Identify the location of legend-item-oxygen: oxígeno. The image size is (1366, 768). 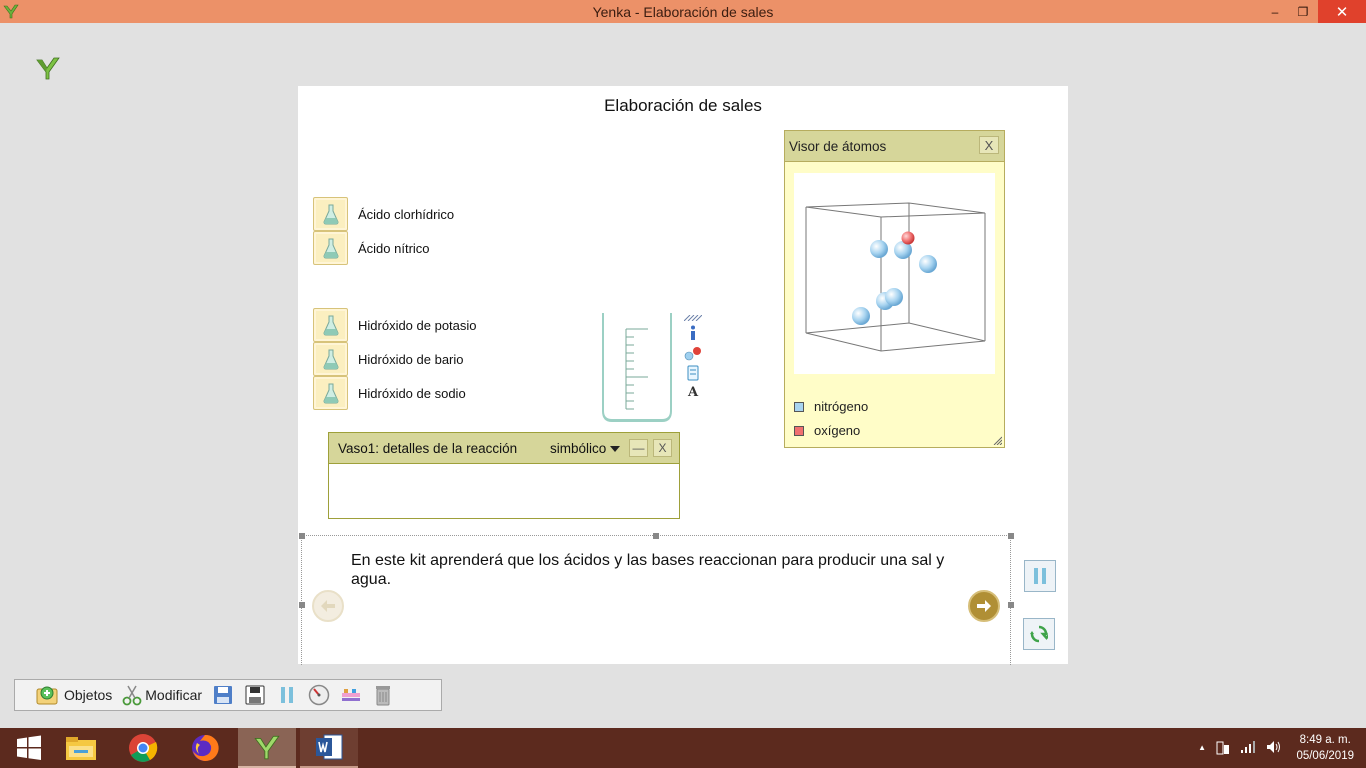
(827, 430).